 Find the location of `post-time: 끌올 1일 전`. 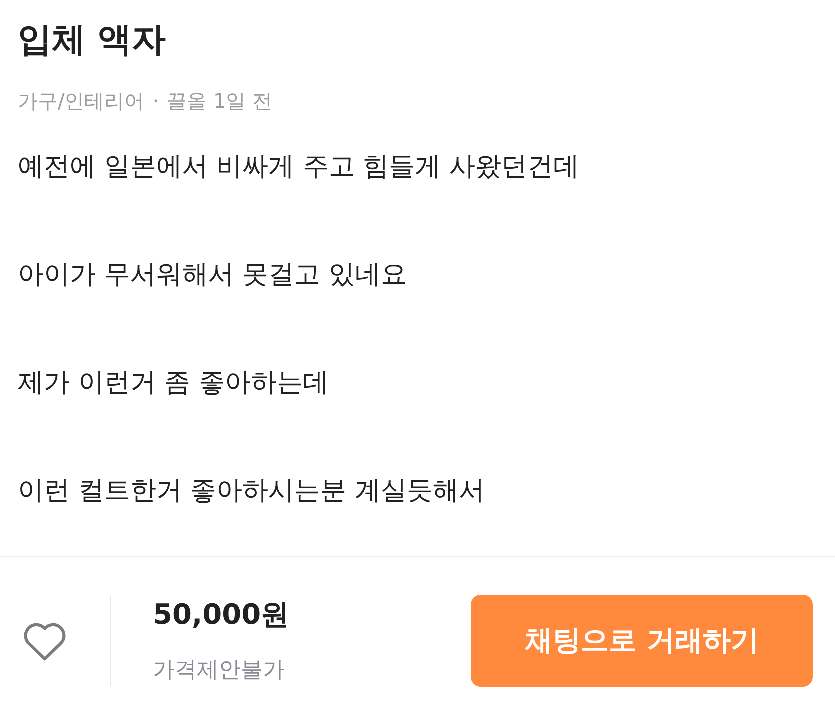

post-time: 끌올 1일 전 is located at coordinates (220, 101).